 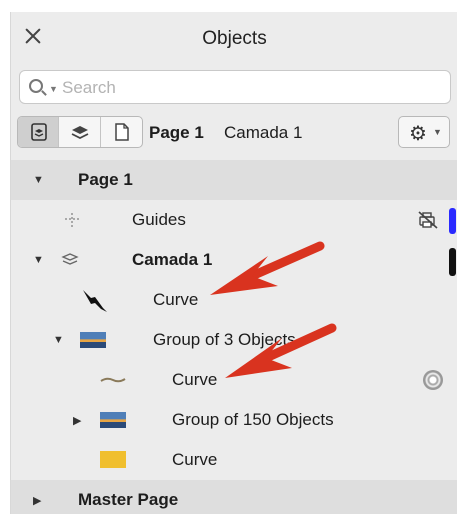 What do you see at coordinates (253, 419) in the screenshot?
I see `tree-label: Group of 150 Objects` at bounding box center [253, 419].